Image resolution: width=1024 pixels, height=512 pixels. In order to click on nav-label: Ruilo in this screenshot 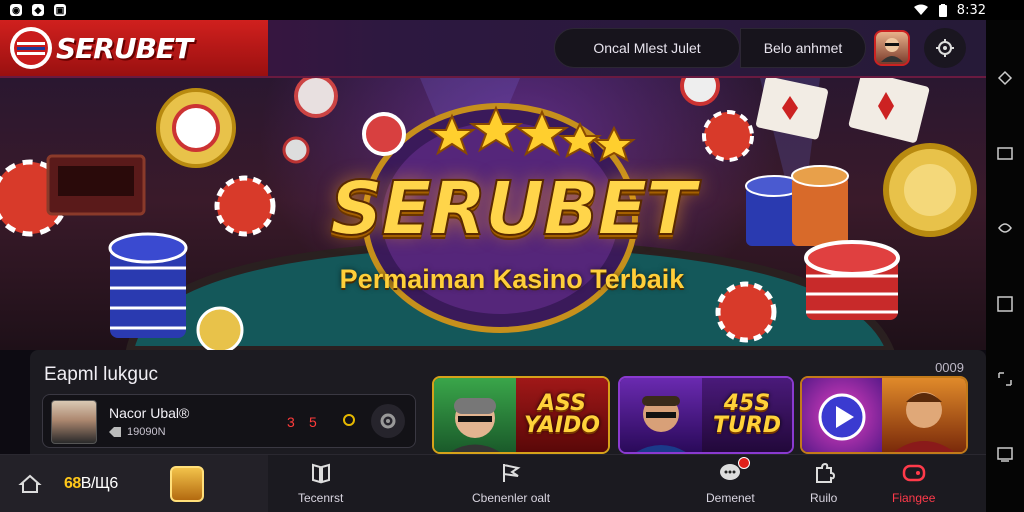, I will do `click(824, 498)`.